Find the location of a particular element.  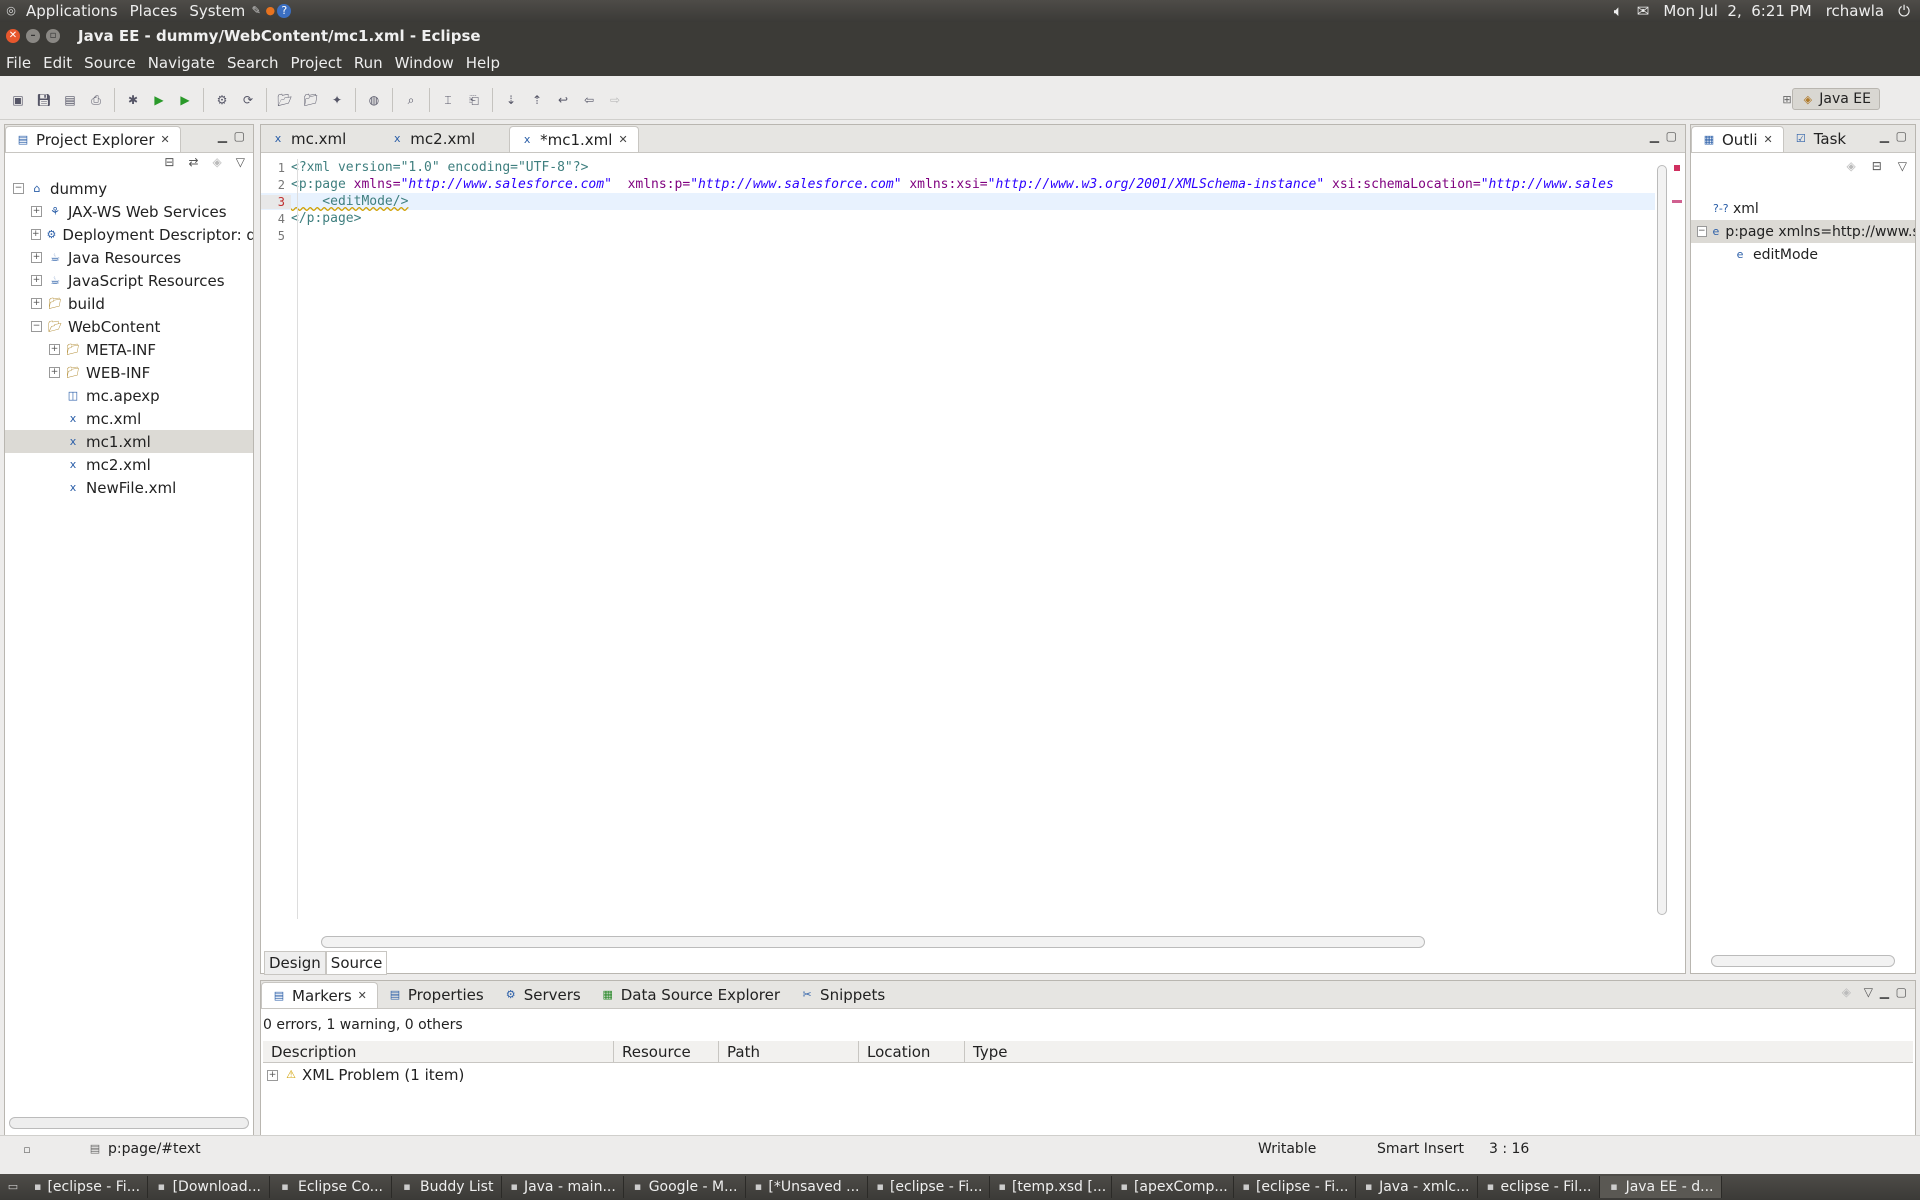

maximize-window-icon: ▫ is located at coordinates (53, 36).